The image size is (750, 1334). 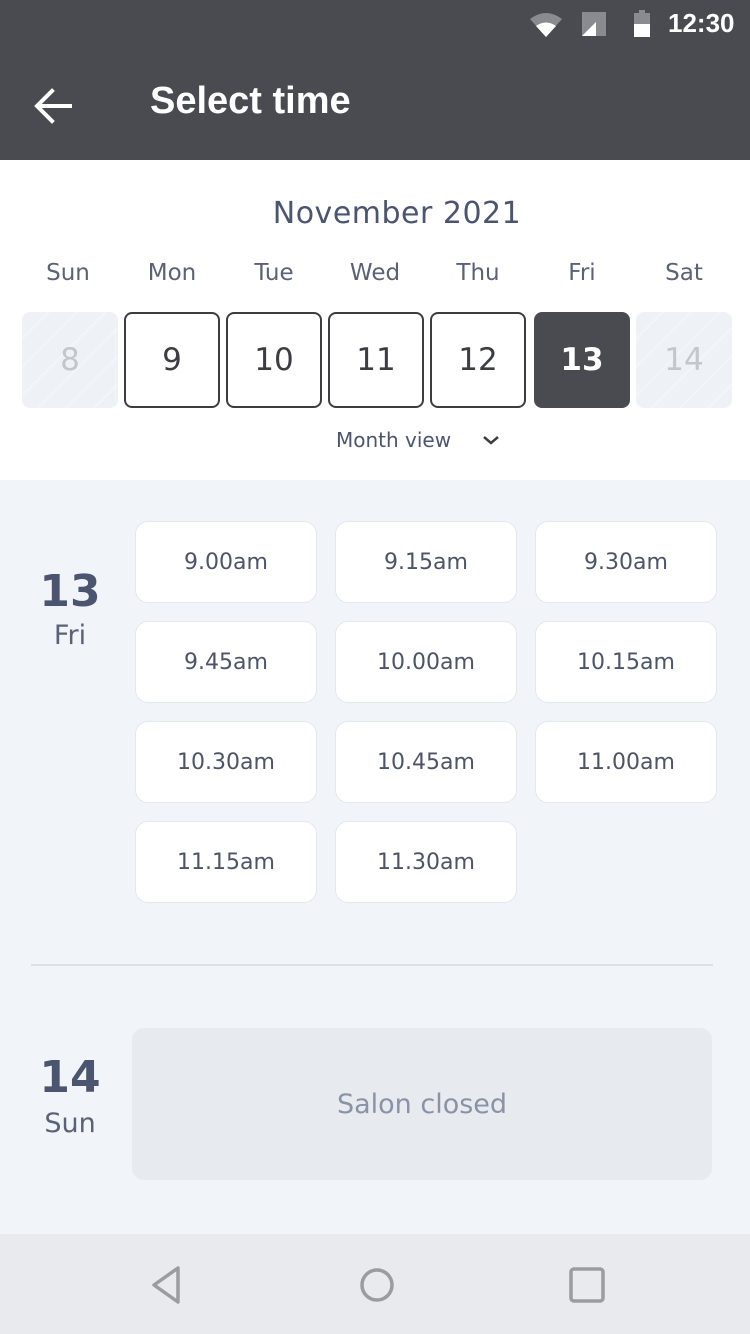 What do you see at coordinates (376, 360) in the screenshot?
I see `day-11: 11` at bounding box center [376, 360].